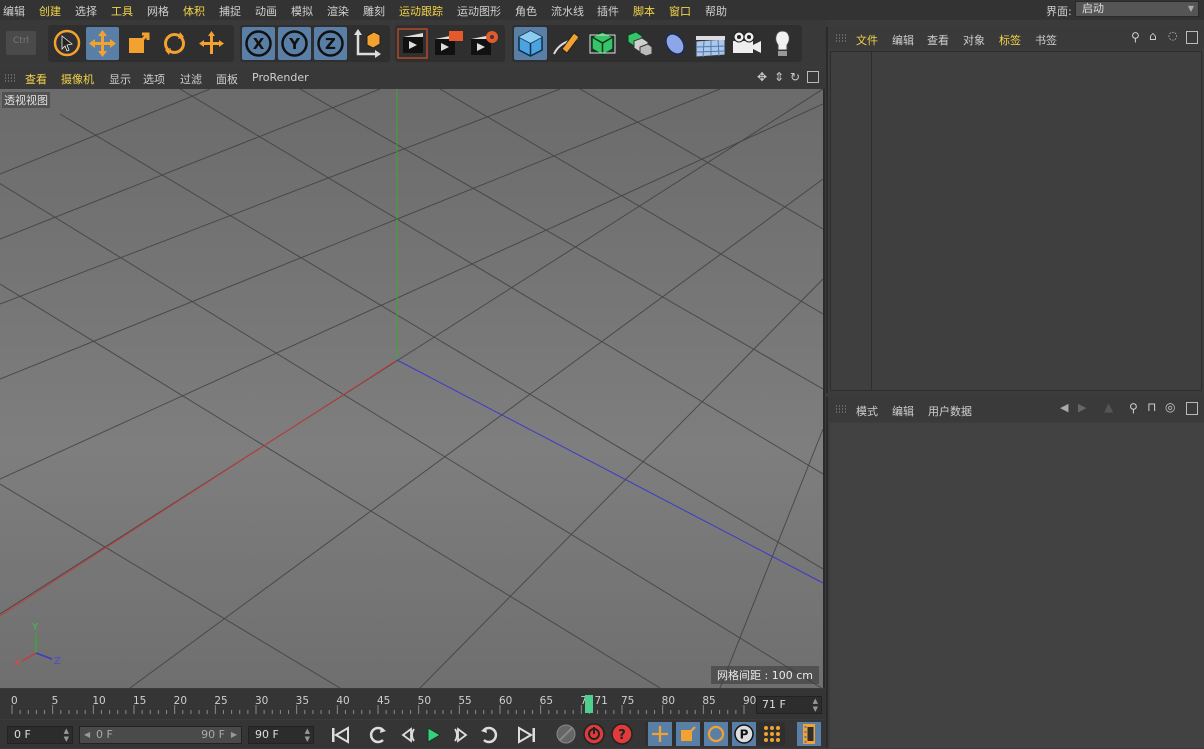 This screenshot has width=1204, height=749. What do you see at coordinates (566, 43) in the screenshot?
I see `pen-button` at bounding box center [566, 43].